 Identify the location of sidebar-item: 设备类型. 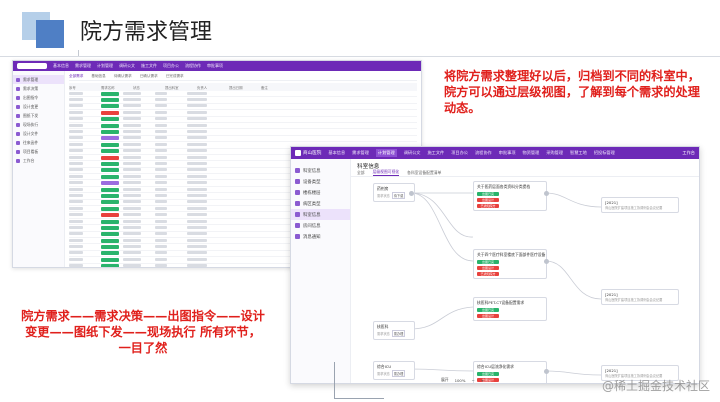
(320, 181).